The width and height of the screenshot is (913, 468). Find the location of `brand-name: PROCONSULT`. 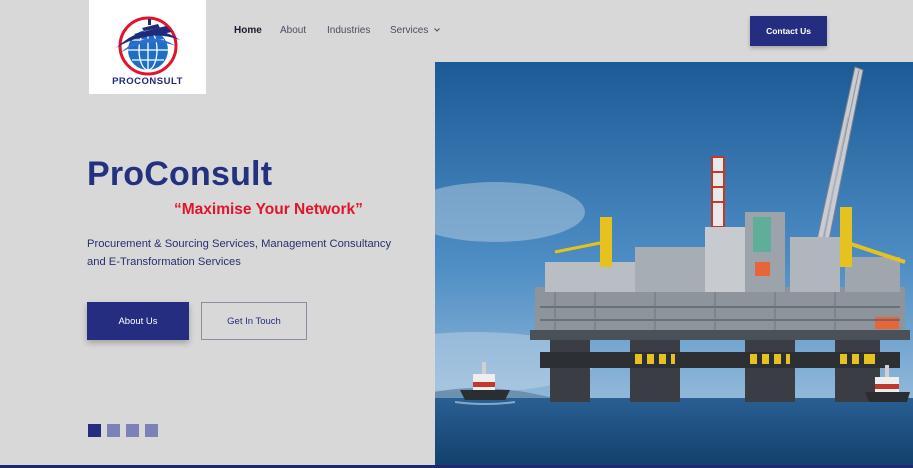

brand-name: PROCONSULT is located at coordinates (147, 81).